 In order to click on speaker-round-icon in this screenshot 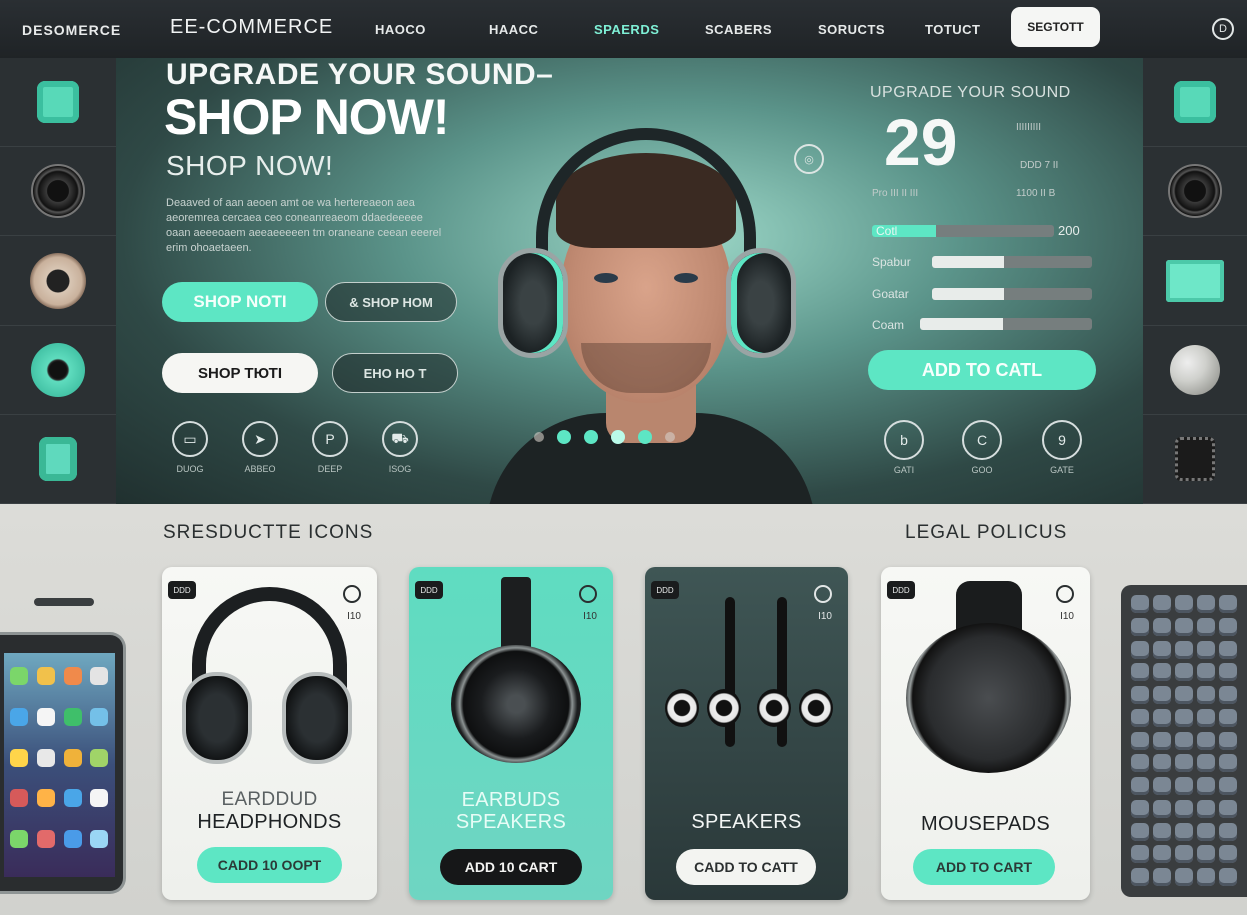, I will do `click(1195, 191)`.